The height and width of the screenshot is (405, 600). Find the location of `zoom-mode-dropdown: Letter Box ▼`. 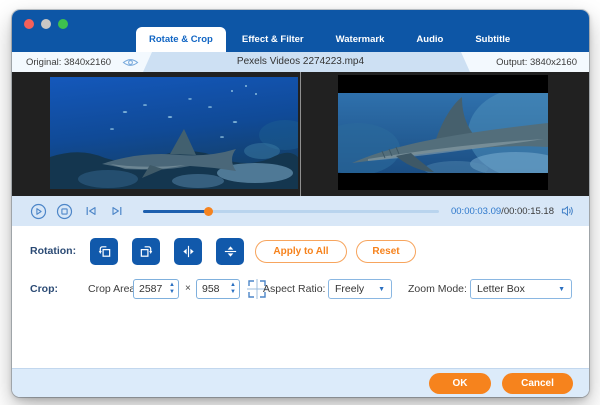

zoom-mode-dropdown: Letter Box ▼ is located at coordinates (521, 289).